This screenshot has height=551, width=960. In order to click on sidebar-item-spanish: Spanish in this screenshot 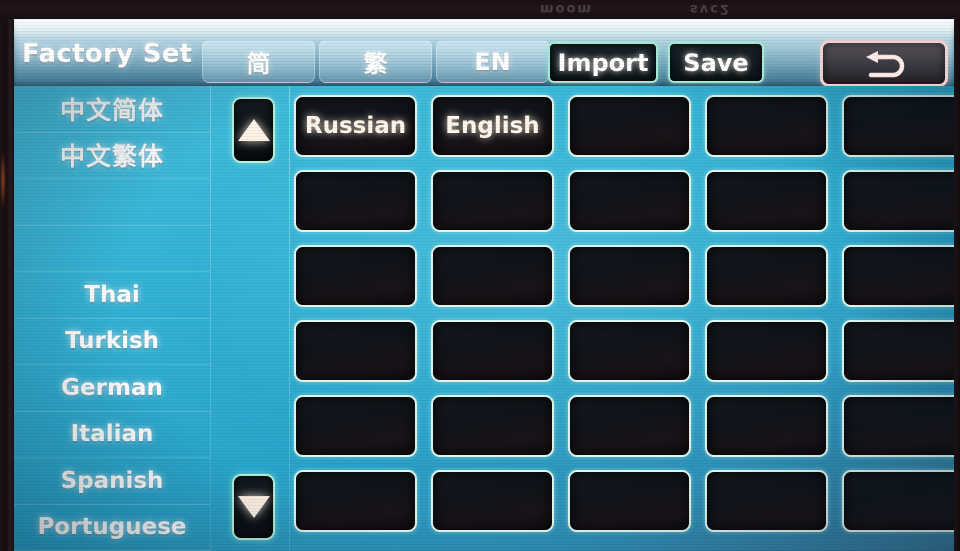, I will do `click(112, 481)`.